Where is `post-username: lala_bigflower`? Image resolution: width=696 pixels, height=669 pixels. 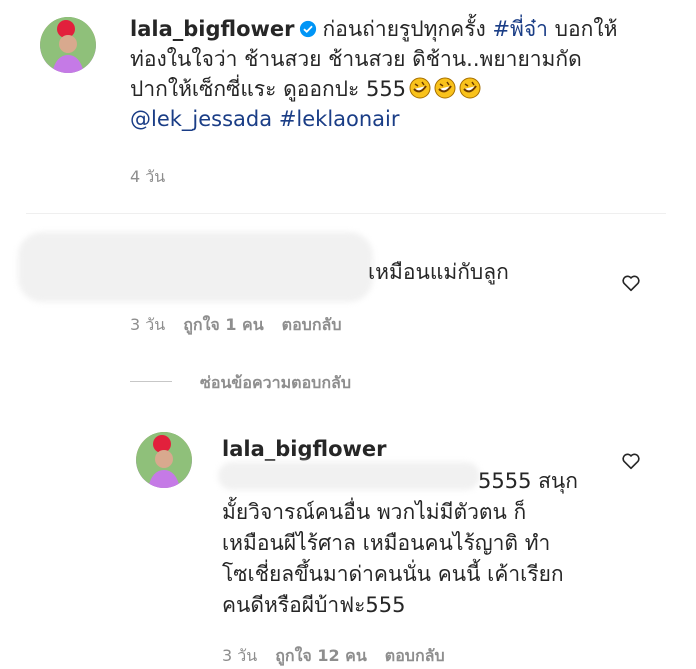 post-username: lala_bigflower is located at coordinates (212, 29).